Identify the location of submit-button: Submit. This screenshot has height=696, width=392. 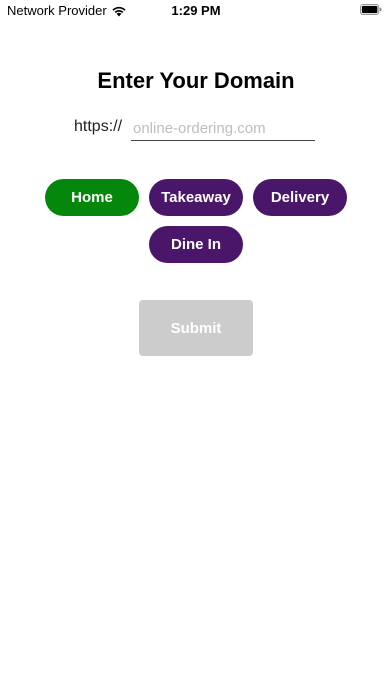
(196, 328).